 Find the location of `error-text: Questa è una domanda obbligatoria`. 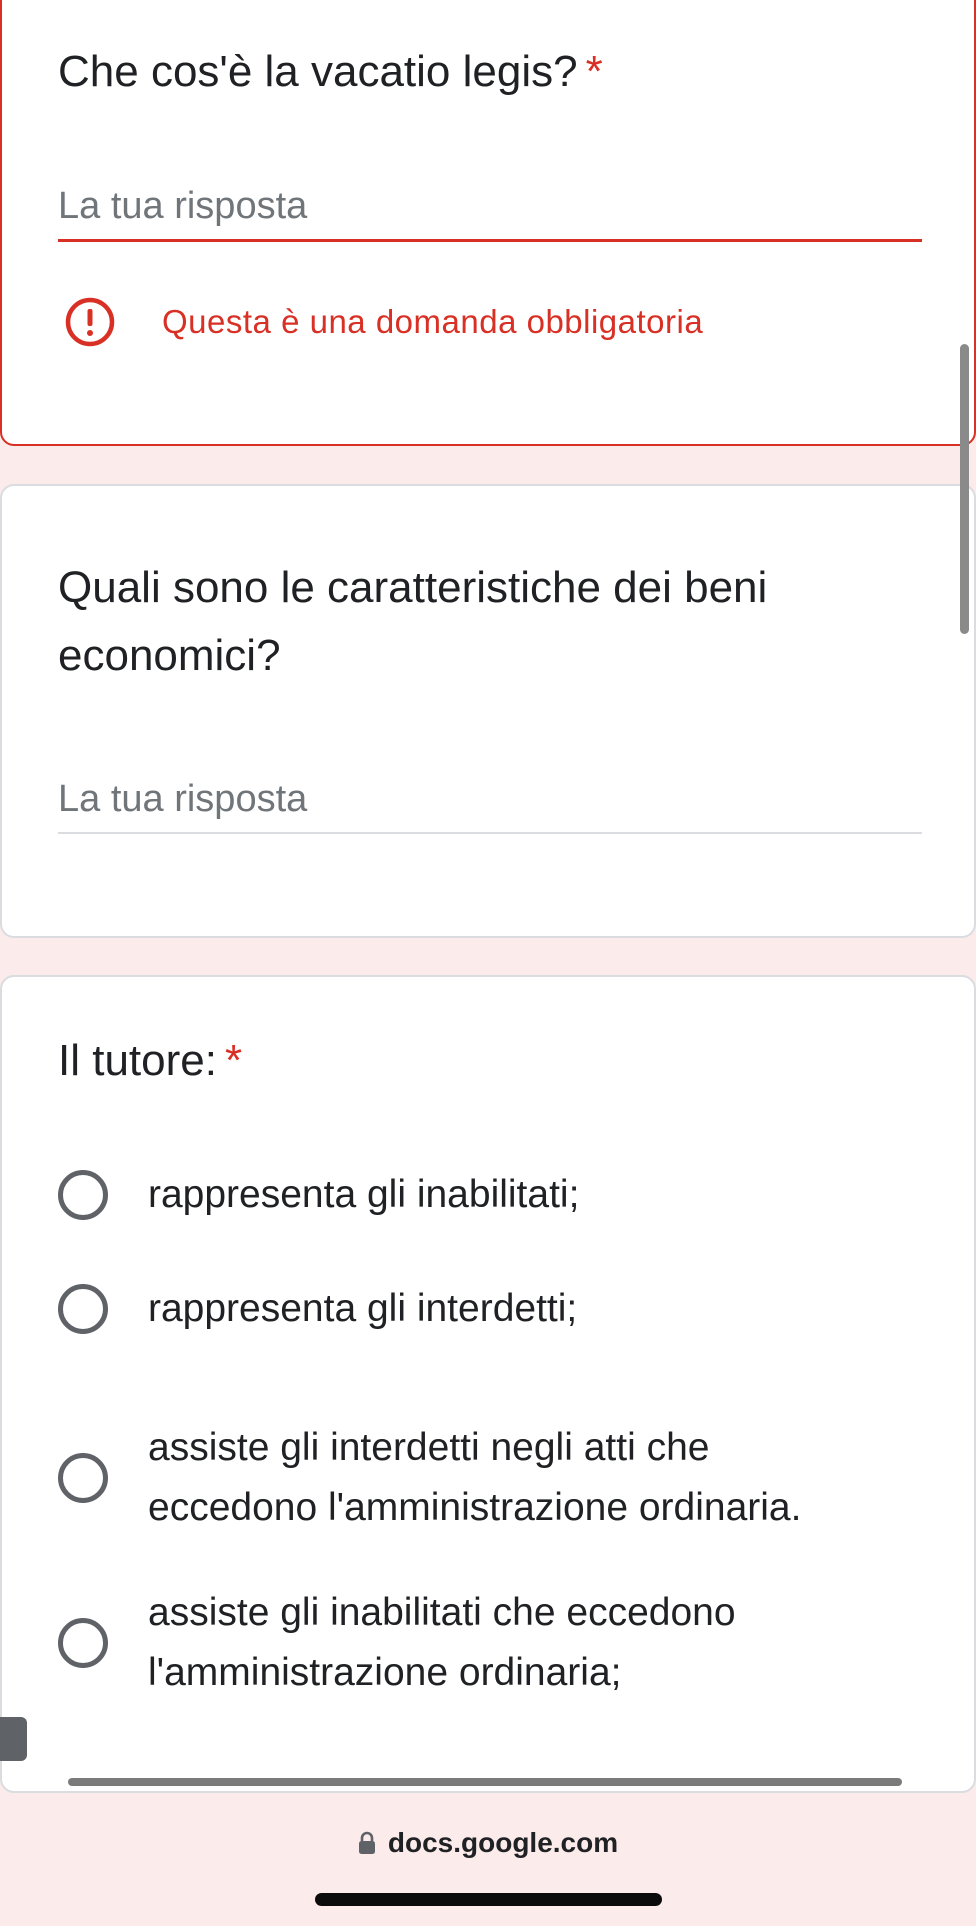

error-text: Questa è una domanda obbligatoria is located at coordinates (433, 321).